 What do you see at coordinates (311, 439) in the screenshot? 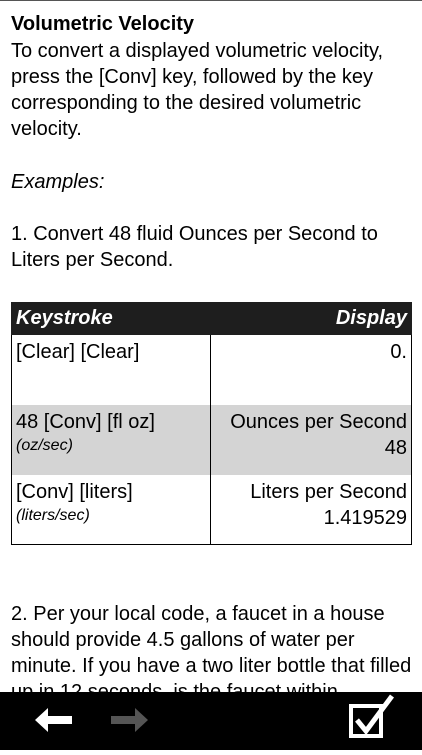
I see `display-cell: Ounces per Second 48` at bounding box center [311, 439].